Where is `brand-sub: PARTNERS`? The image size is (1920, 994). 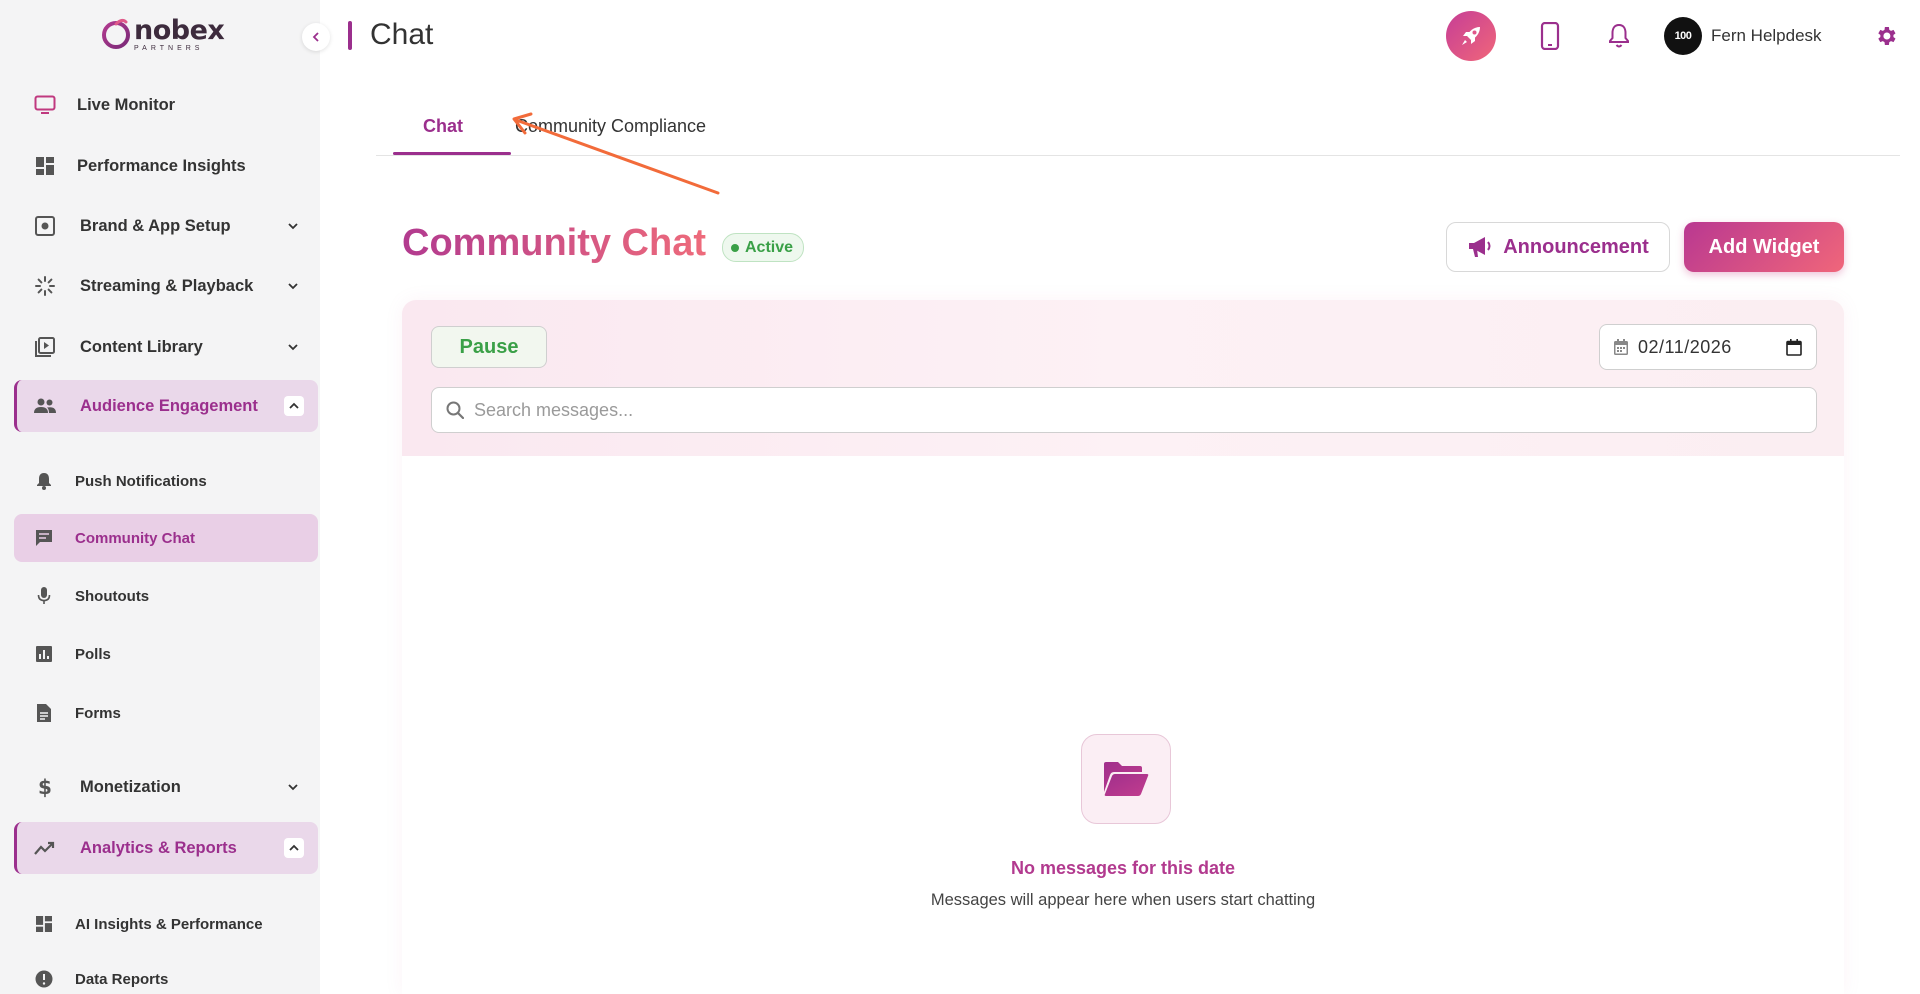
brand-sub: PARTNERS is located at coordinates (169, 48).